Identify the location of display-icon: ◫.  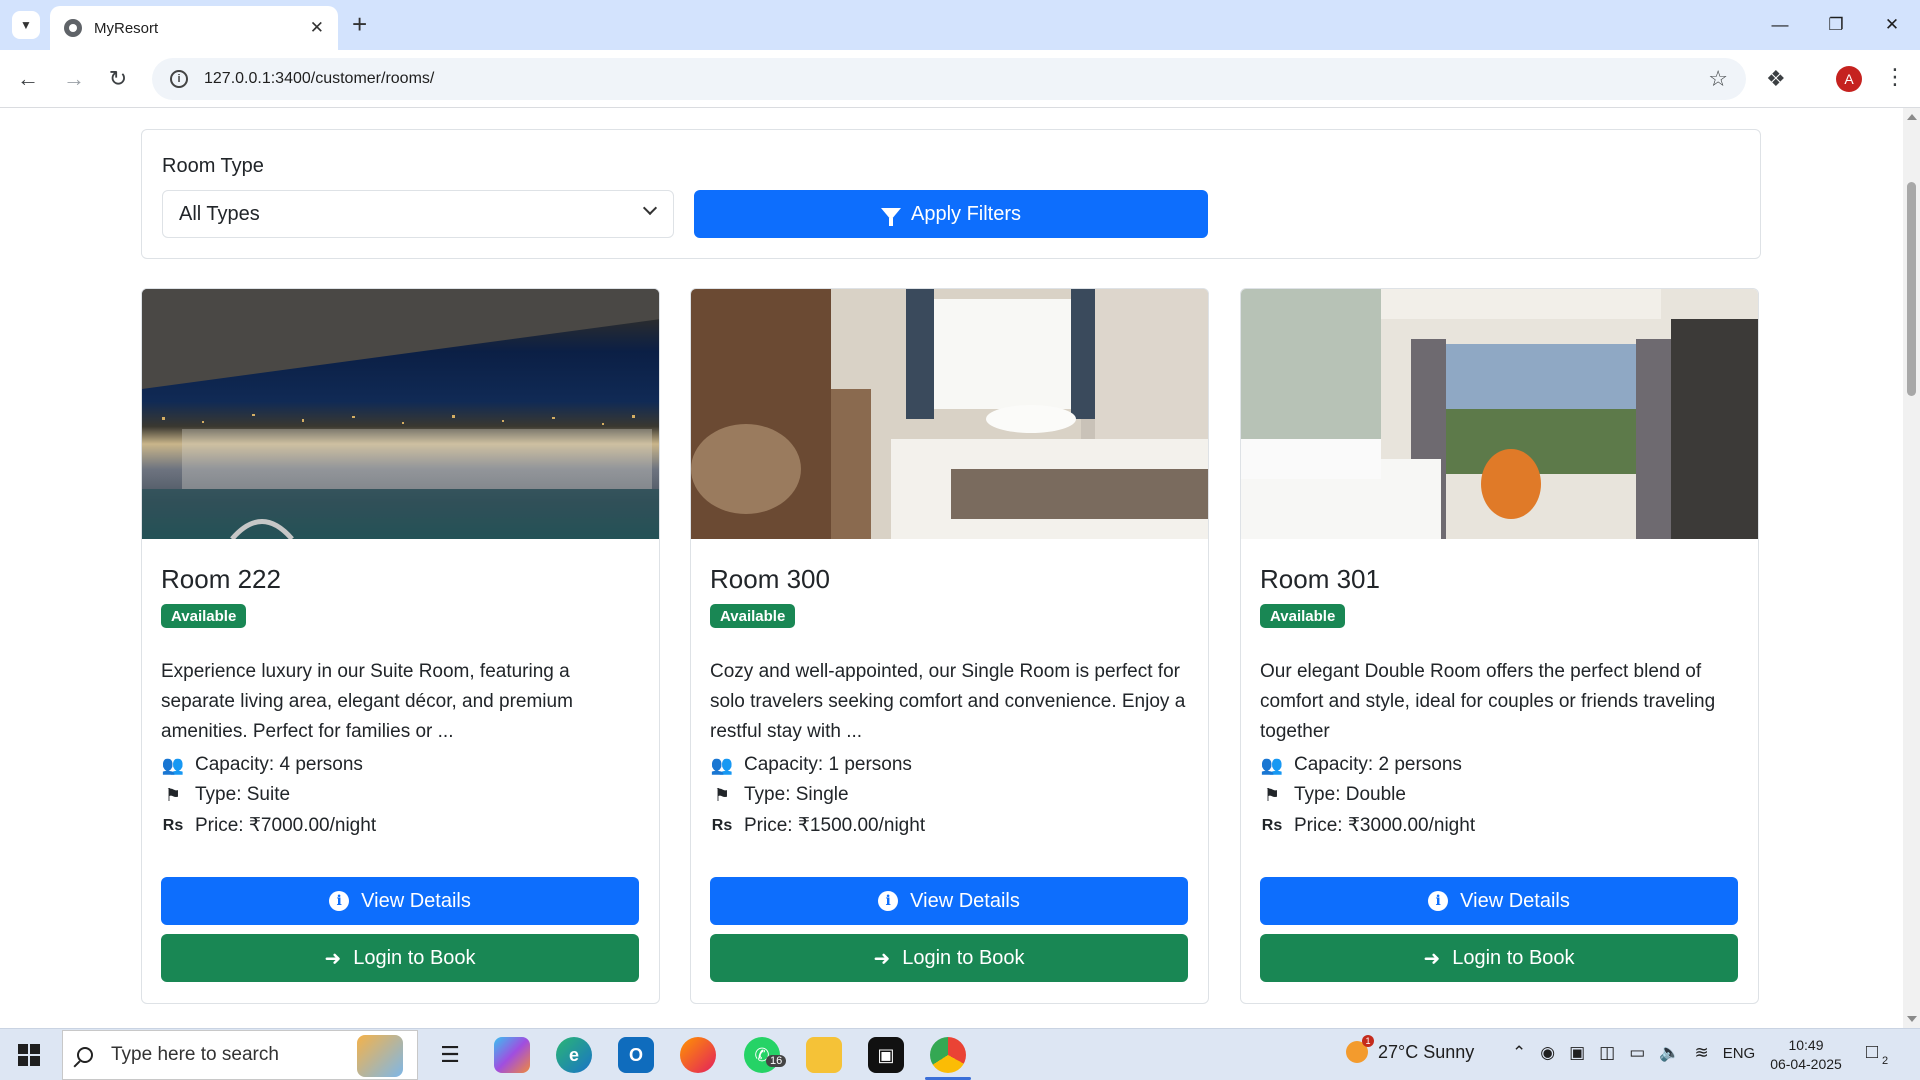
(1607, 1053).